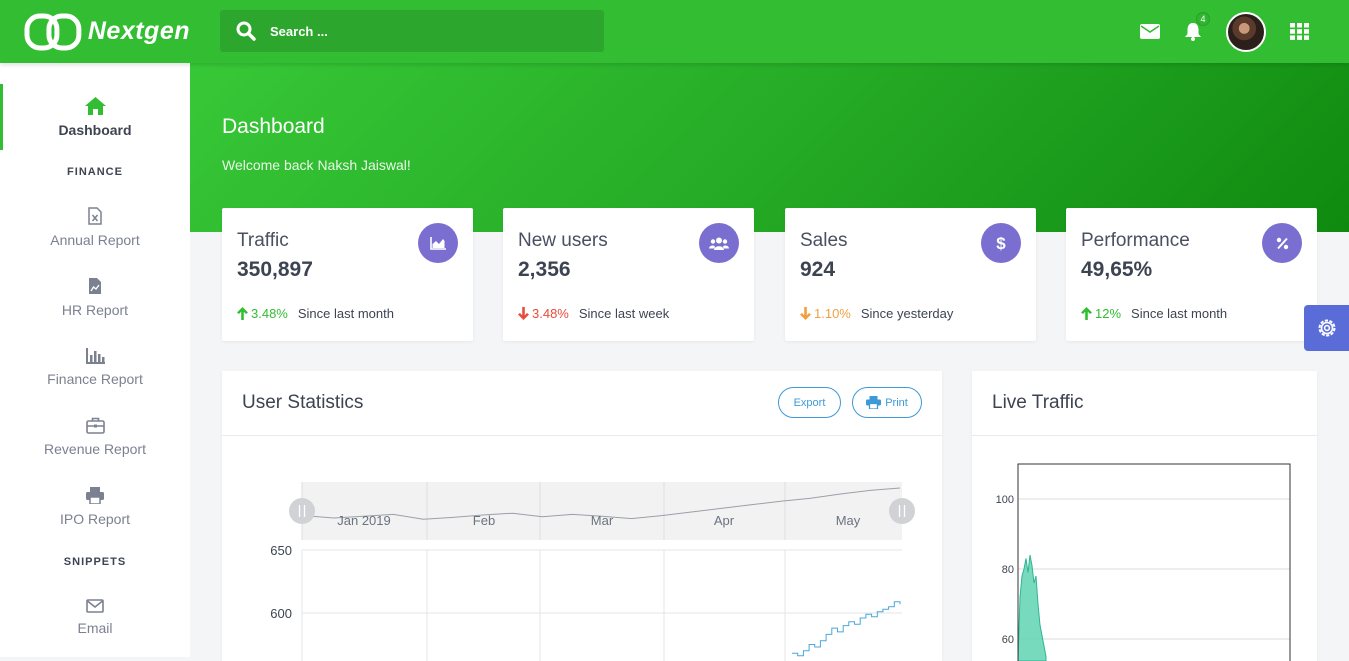 The width and height of the screenshot is (1349, 661). I want to click on brand: Nextgen, so click(95, 31).